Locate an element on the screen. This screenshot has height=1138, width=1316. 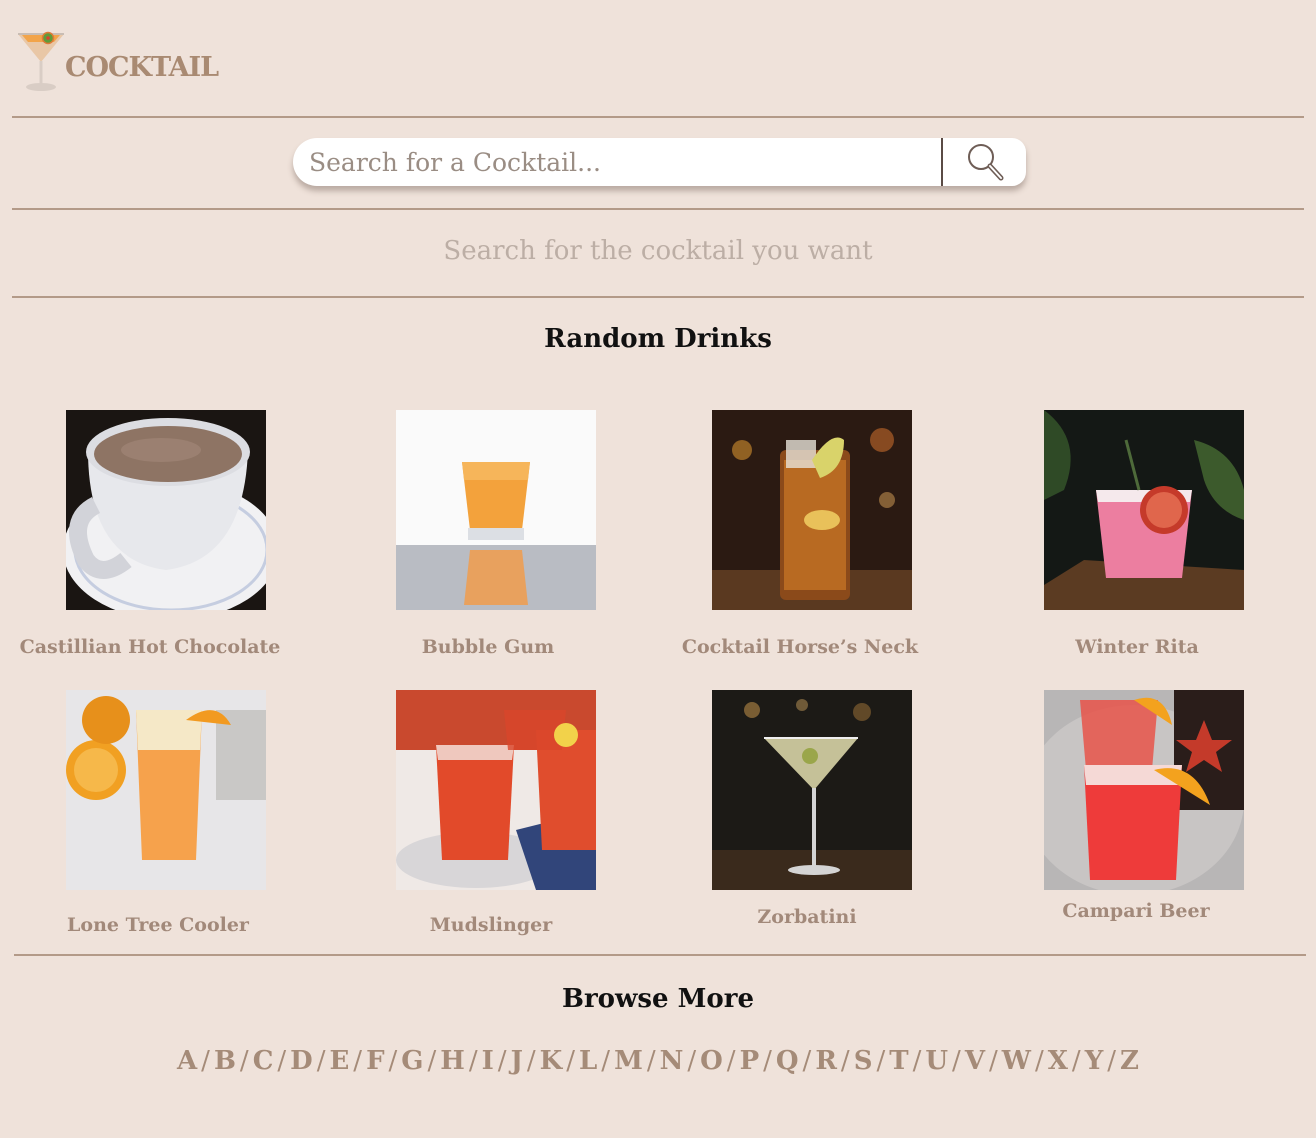
drink-name-winter-rita: Winter Rita is located at coordinates (1137, 647).